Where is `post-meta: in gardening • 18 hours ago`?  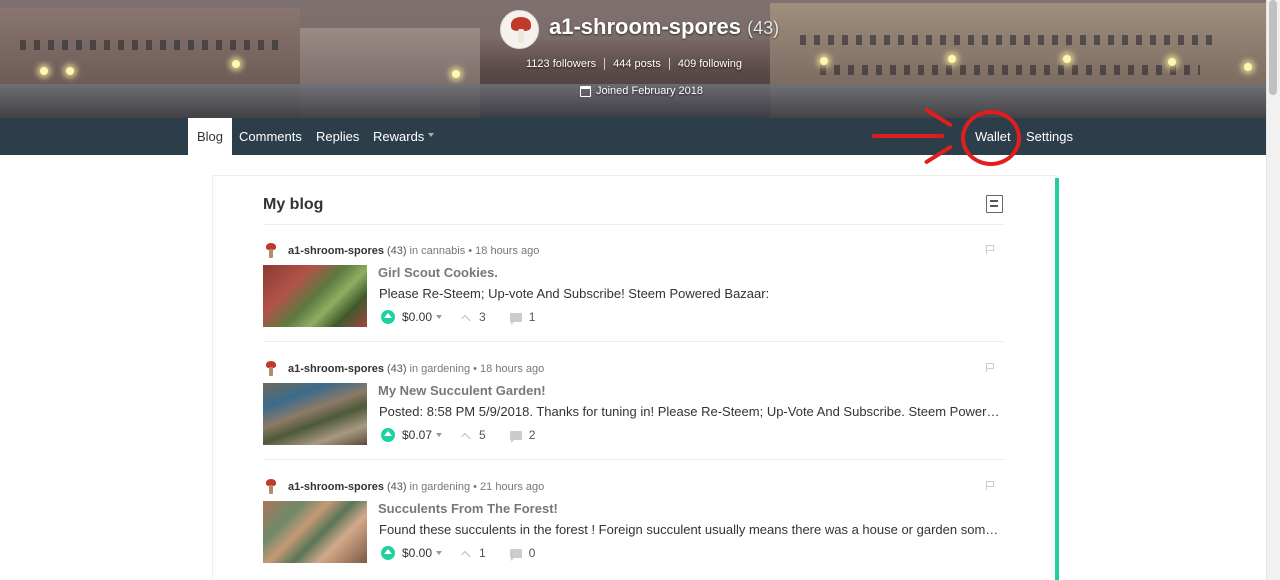
post-meta: in gardening • 18 hours ago is located at coordinates (477, 369).